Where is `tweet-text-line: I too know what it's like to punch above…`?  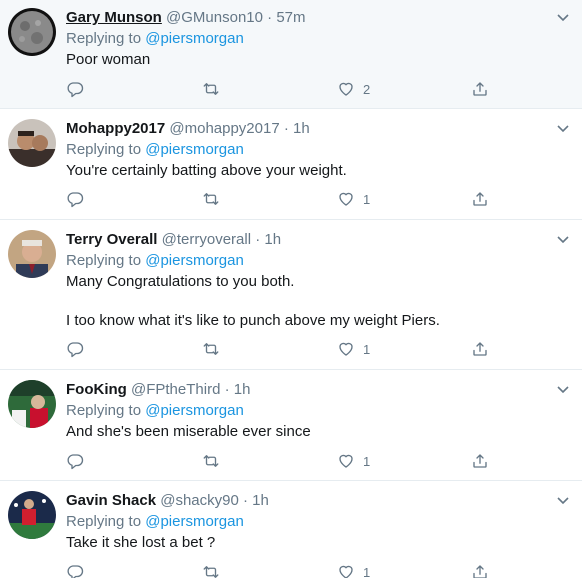
tweet-text-line: I too know what it's like to punch above… is located at coordinates (253, 320).